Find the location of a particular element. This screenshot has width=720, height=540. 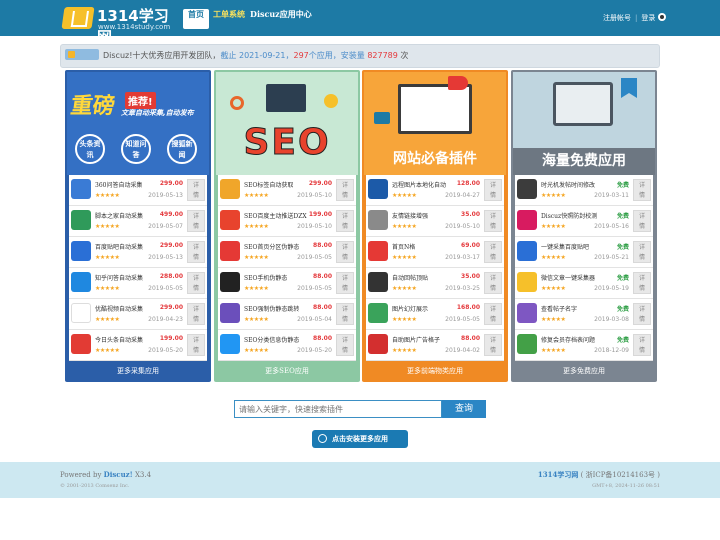

app-title: Discuz快照防封校测 is located at coordinates (569, 215).